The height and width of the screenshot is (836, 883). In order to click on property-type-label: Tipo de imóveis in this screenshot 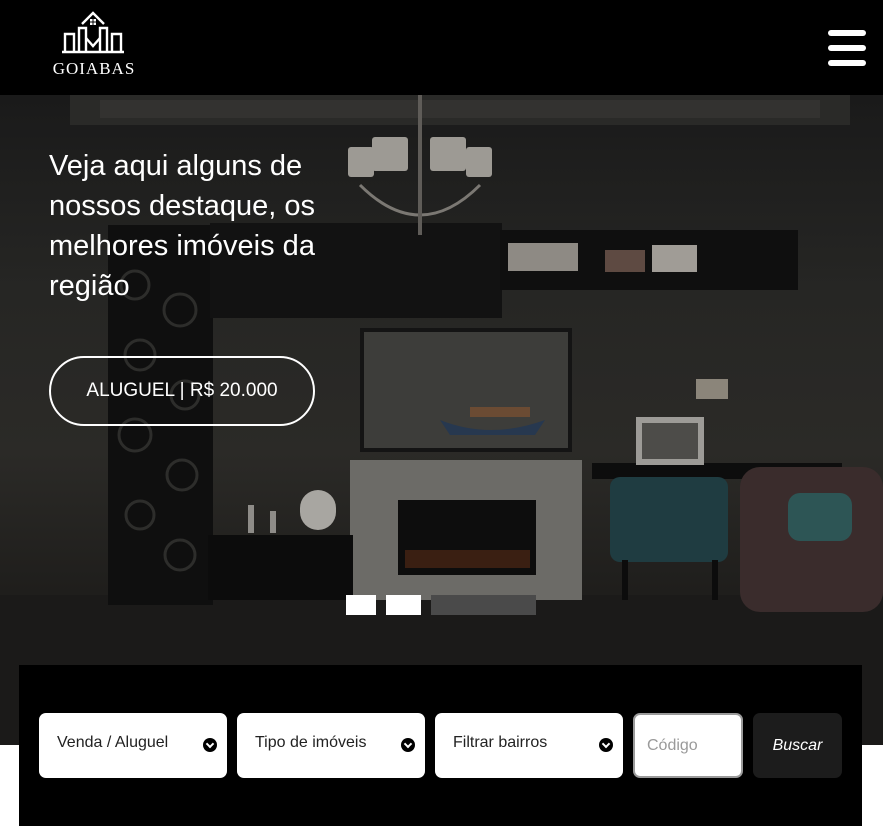, I will do `click(311, 742)`.